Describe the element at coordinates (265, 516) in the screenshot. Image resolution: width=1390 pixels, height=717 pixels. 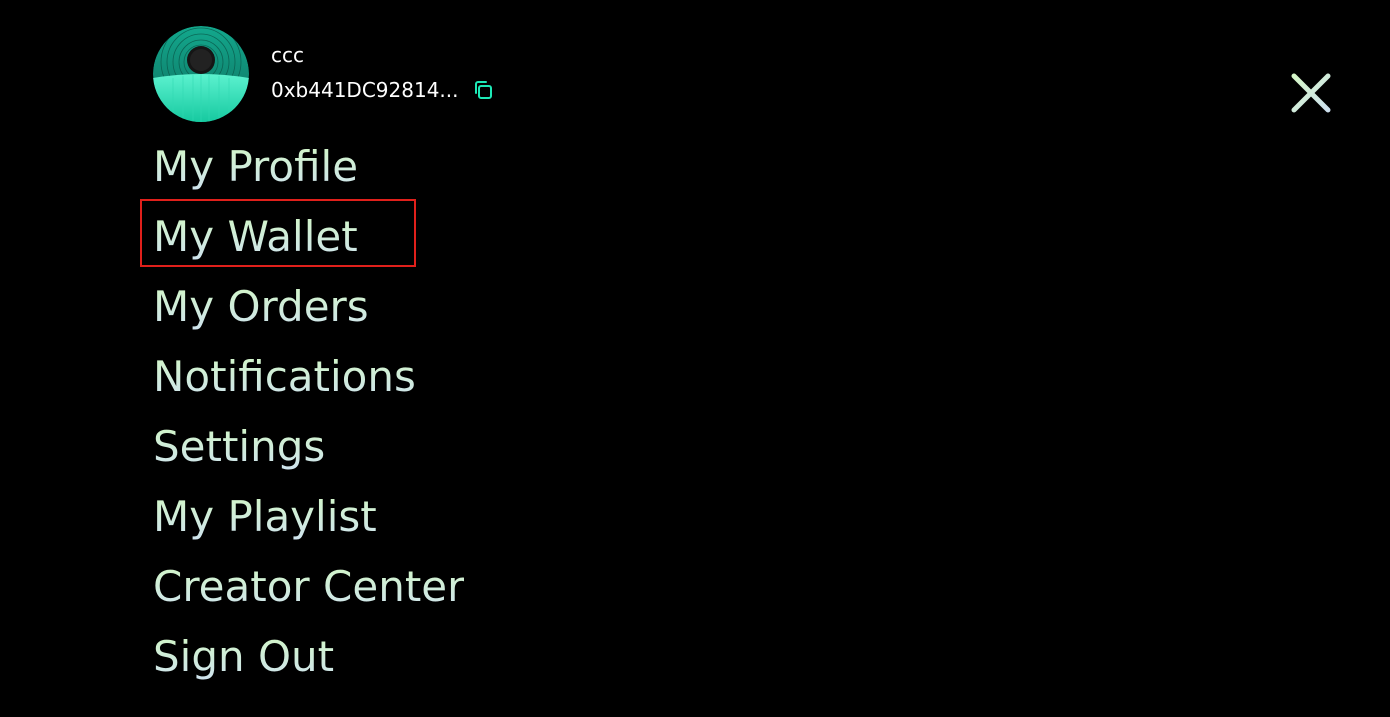
I see `menu-item-label: My Playlist` at that location.